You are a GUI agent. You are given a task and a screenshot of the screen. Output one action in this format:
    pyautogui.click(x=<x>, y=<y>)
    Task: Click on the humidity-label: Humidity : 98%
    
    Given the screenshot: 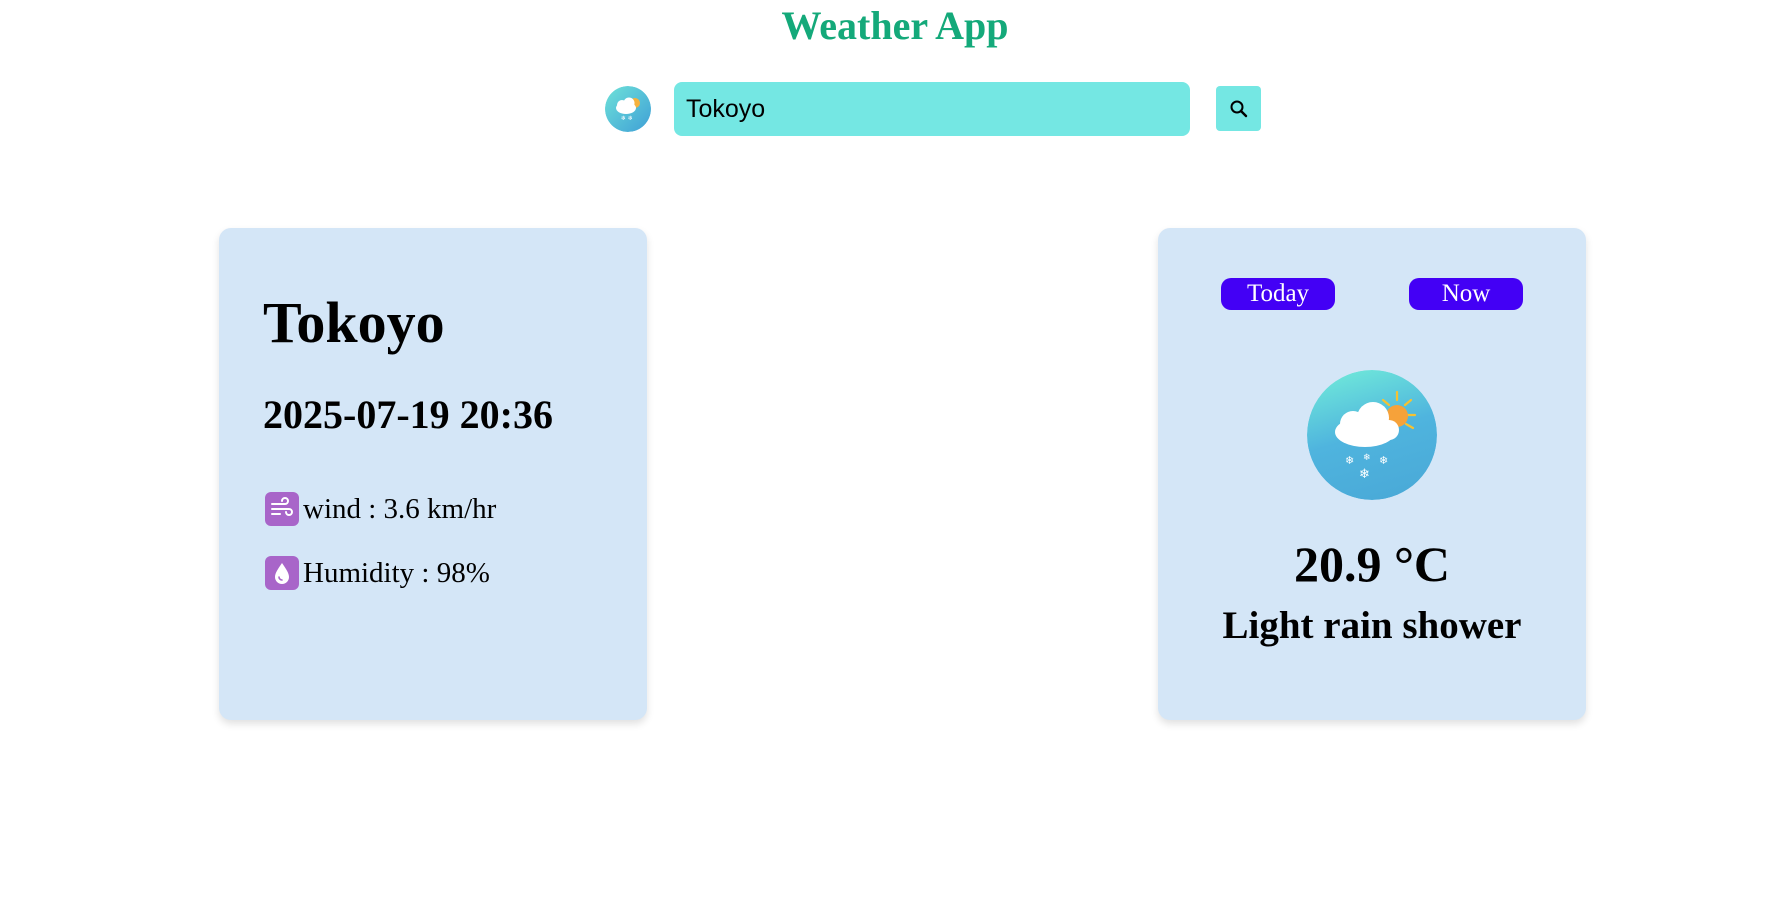 What is the action you would take?
    pyautogui.click(x=396, y=572)
    